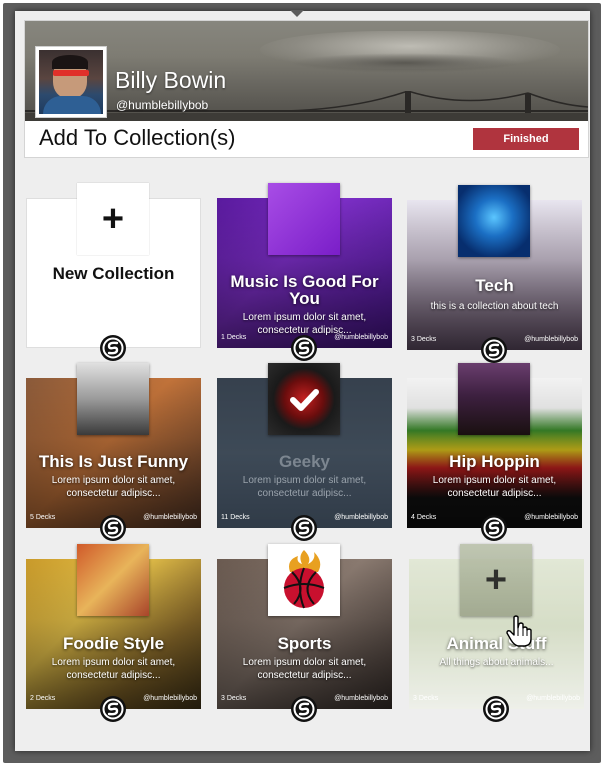  I want to click on avatar-hair, so click(70, 62).